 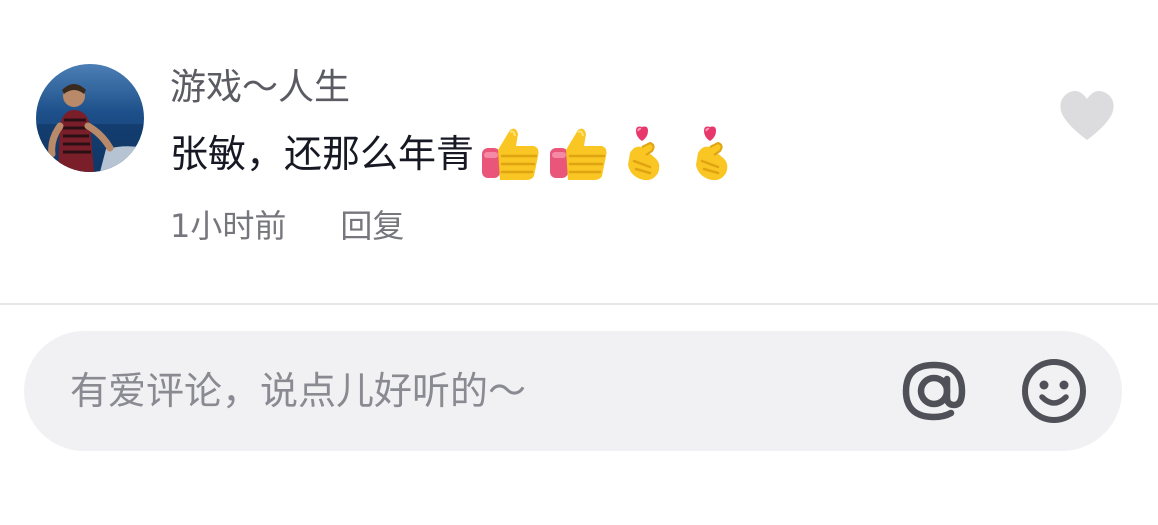 I want to click on comment-input-placeholder: 有爱评论，说点儿好听的～, so click(x=298, y=391).